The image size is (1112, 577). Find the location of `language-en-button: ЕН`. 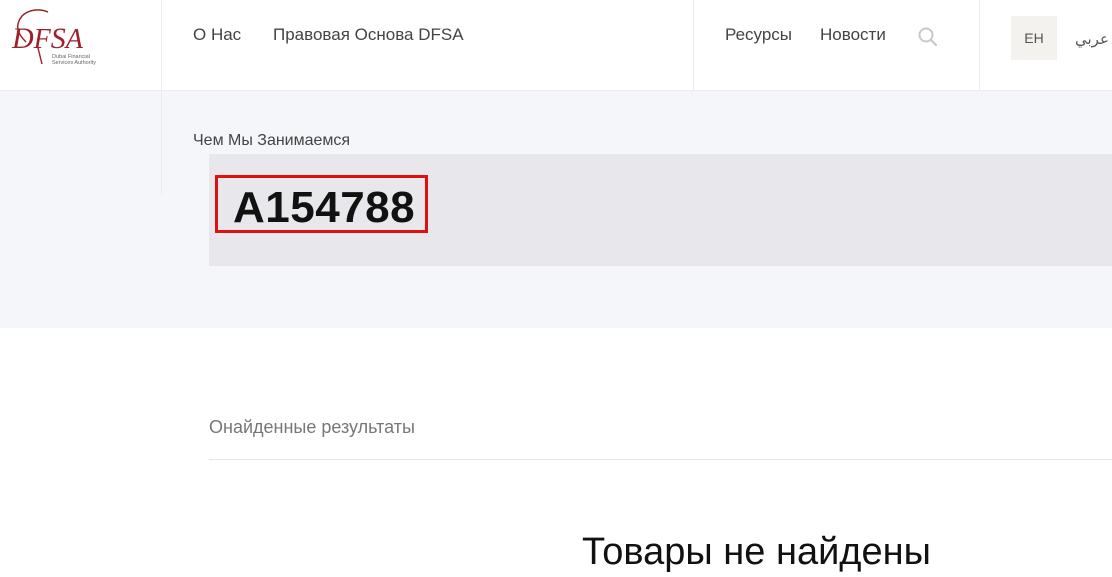

language-en-button: ЕН is located at coordinates (1034, 38).